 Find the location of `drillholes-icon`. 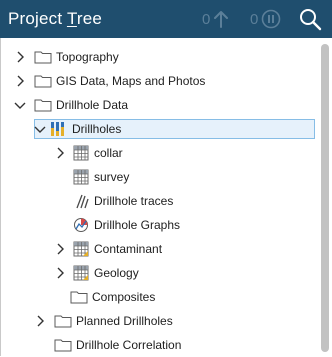

drillholes-icon is located at coordinates (59, 129).